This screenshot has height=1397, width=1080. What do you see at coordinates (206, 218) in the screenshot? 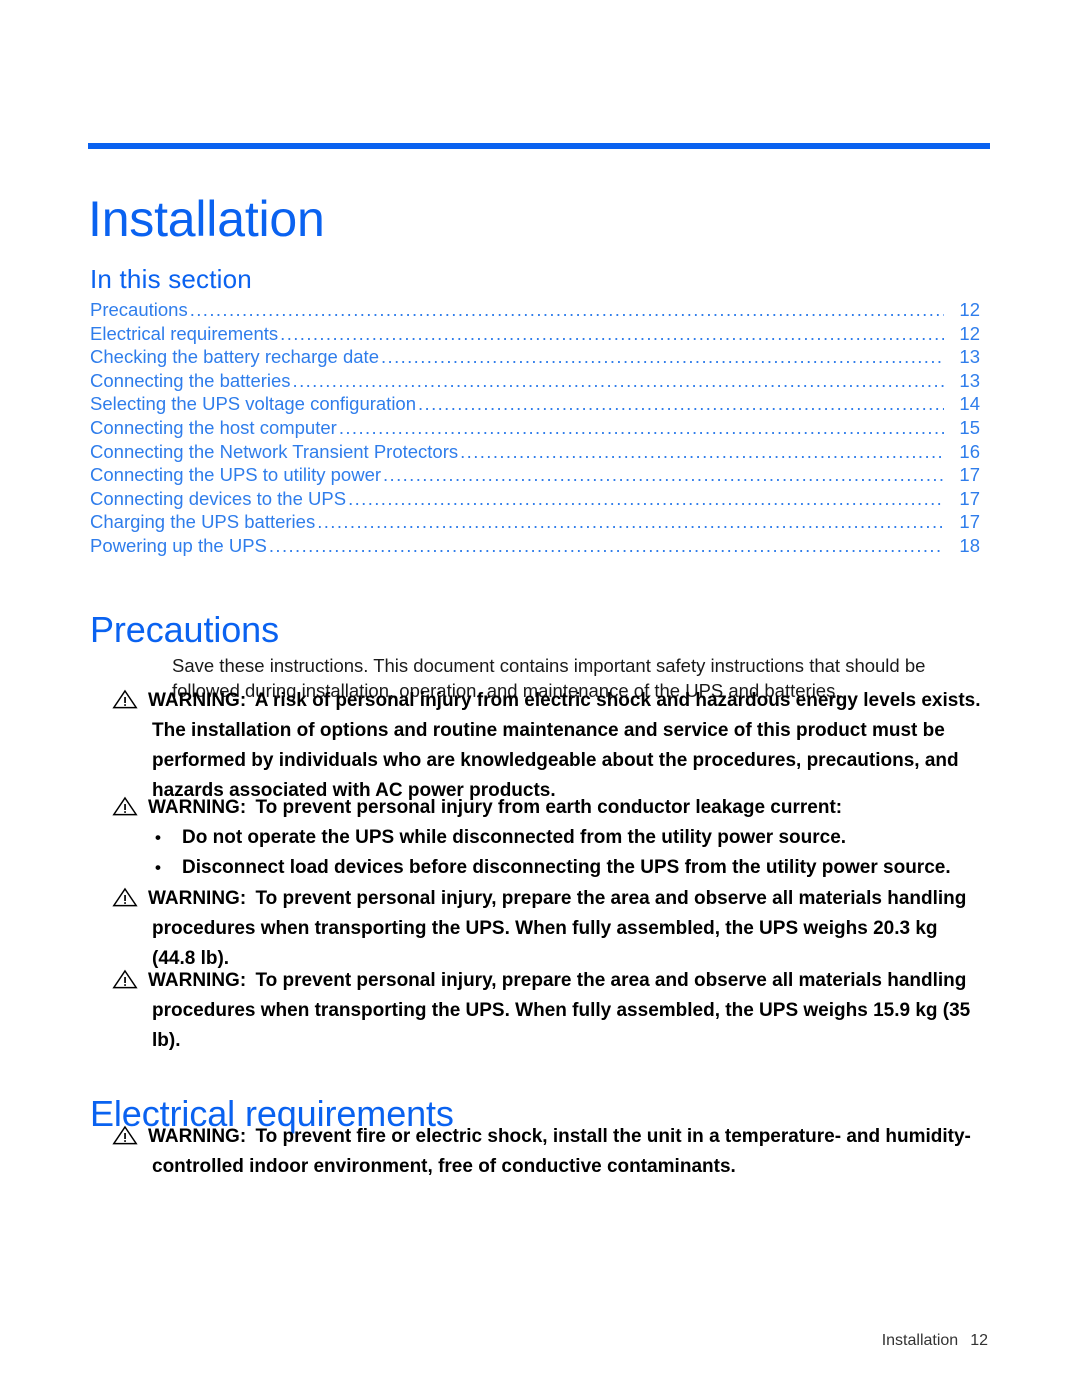
I see `page-title: Installation` at bounding box center [206, 218].